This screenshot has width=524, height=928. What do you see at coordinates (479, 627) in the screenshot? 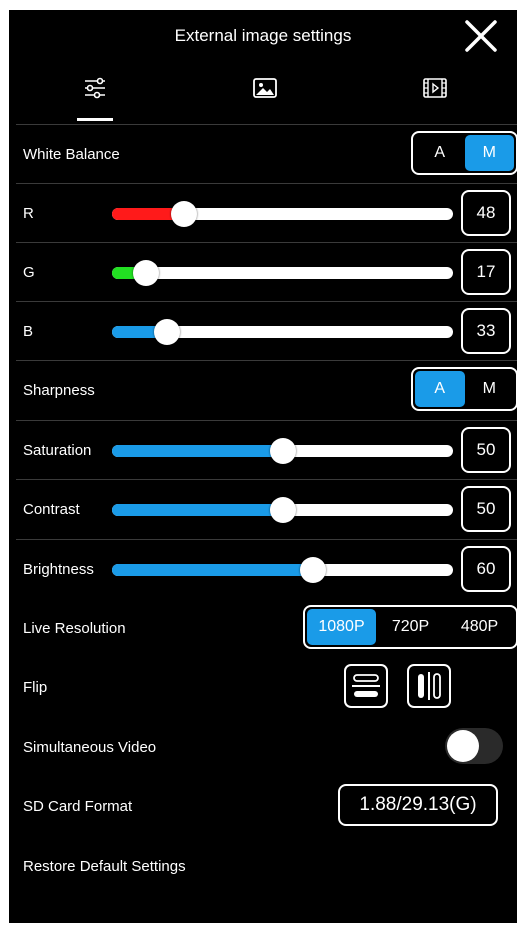
I see `resolution-option-480p: 480P` at bounding box center [479, 627].